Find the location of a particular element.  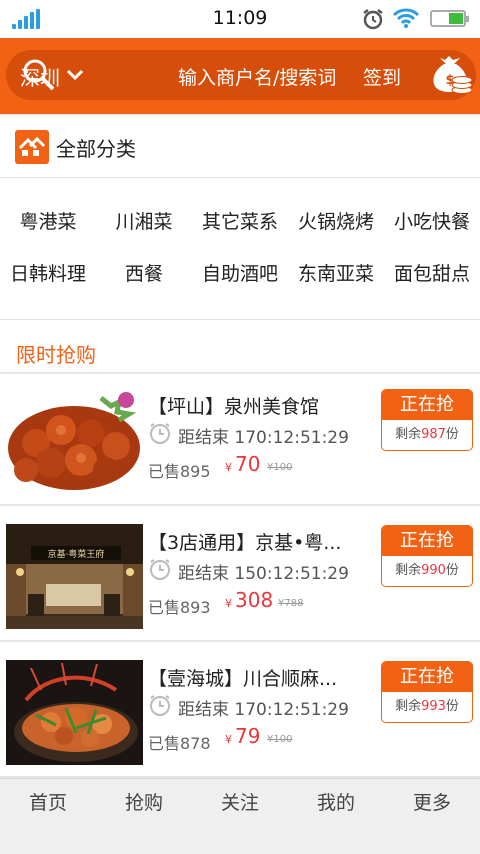

category-item: 西餐 is located at coordinates (144, 272).